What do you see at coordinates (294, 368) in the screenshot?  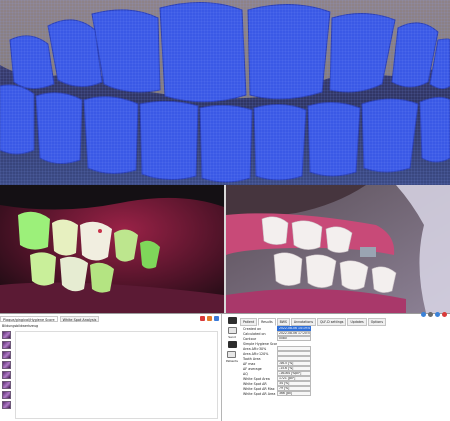 I see `result-value: -15.6 [%]` at bounding box center [294, 368].